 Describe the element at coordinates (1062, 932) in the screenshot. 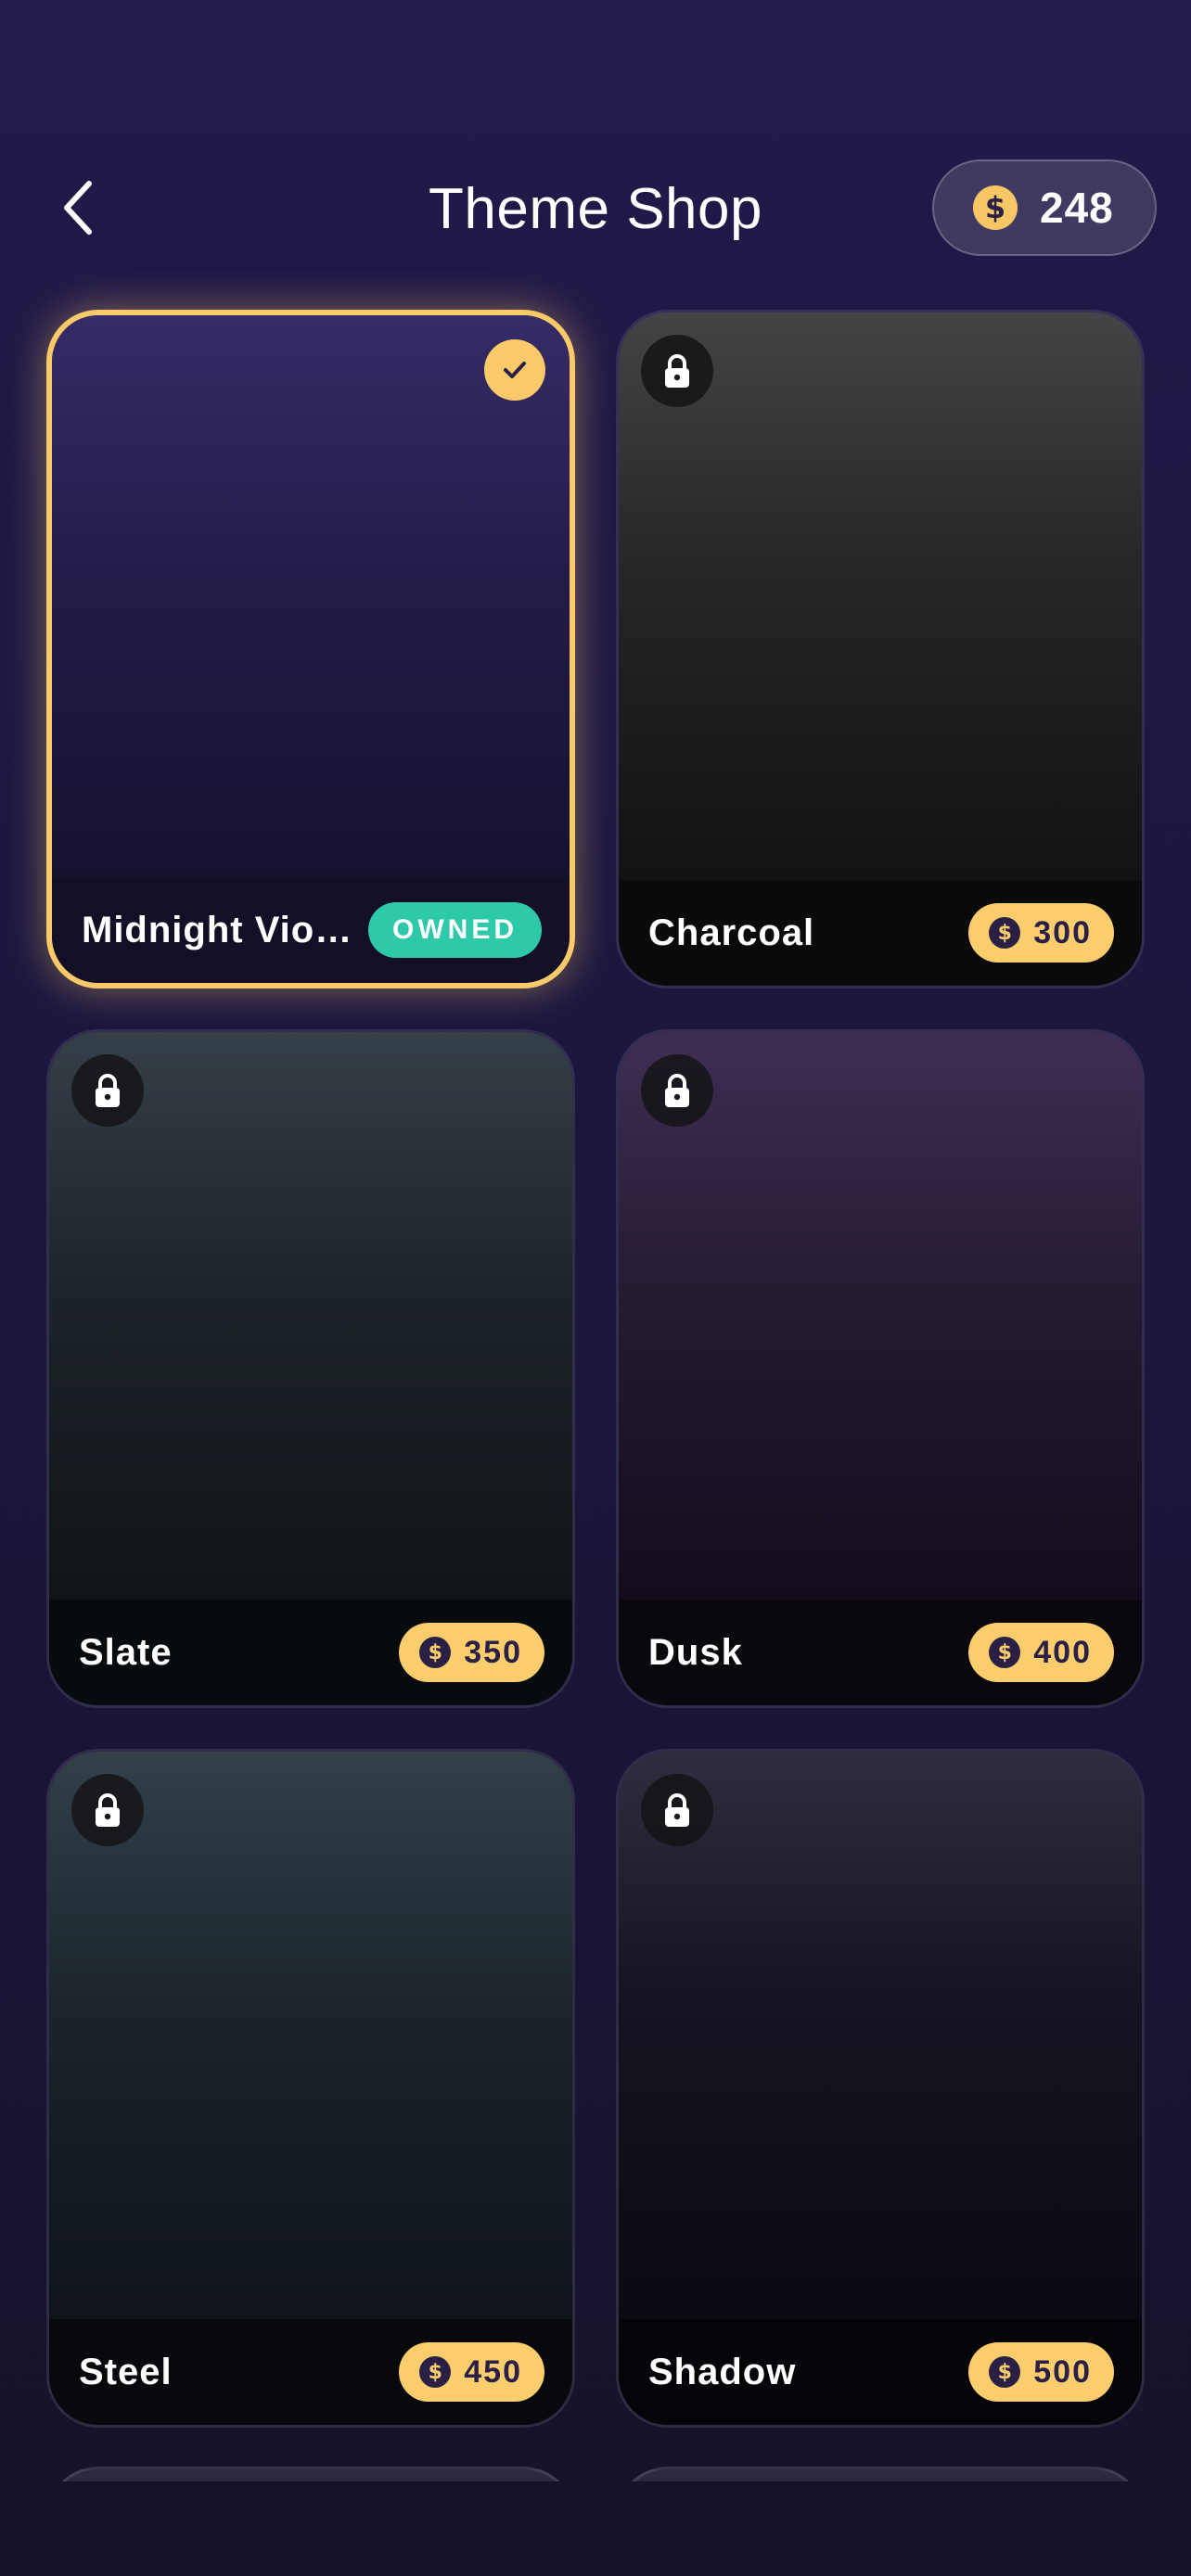

I see `price-value: 300` at that location.